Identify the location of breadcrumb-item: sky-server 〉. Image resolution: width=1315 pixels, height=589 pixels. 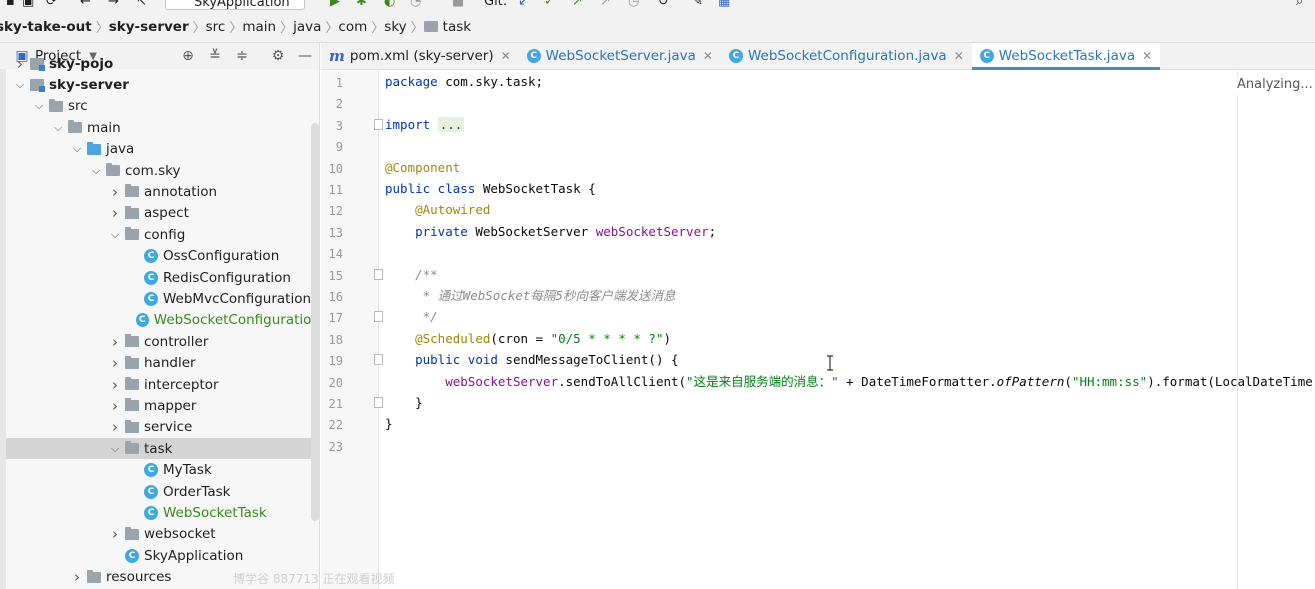
(160, 27).